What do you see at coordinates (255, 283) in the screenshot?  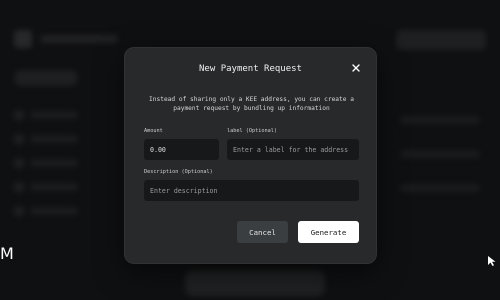 I see `background-bottom-button` at bounding box center [255, 283].